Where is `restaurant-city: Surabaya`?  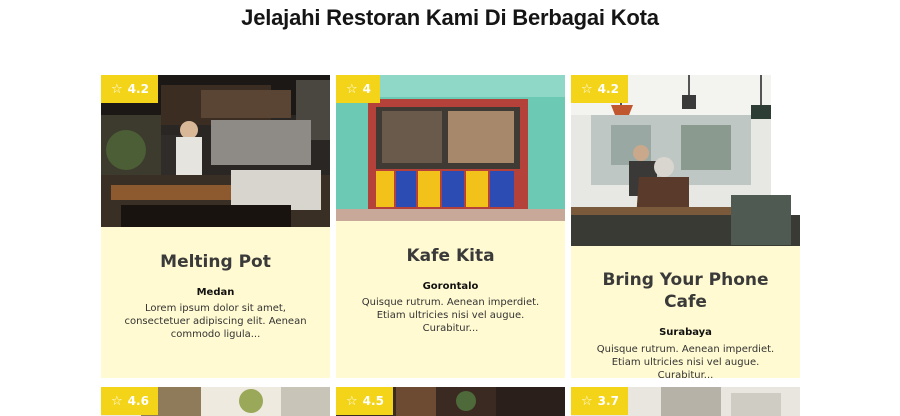
restaurant-city: Surabaya is located at coordinates (685, 332).